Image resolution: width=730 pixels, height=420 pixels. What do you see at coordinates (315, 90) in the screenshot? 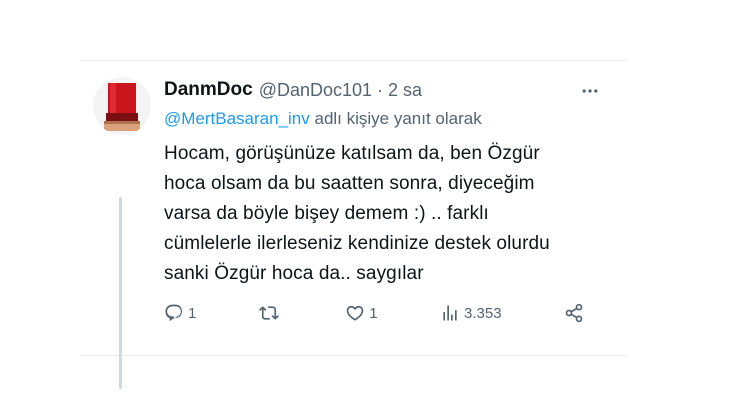
I see `user-handle: @DanDoc101` at bounding box center [315, 90].